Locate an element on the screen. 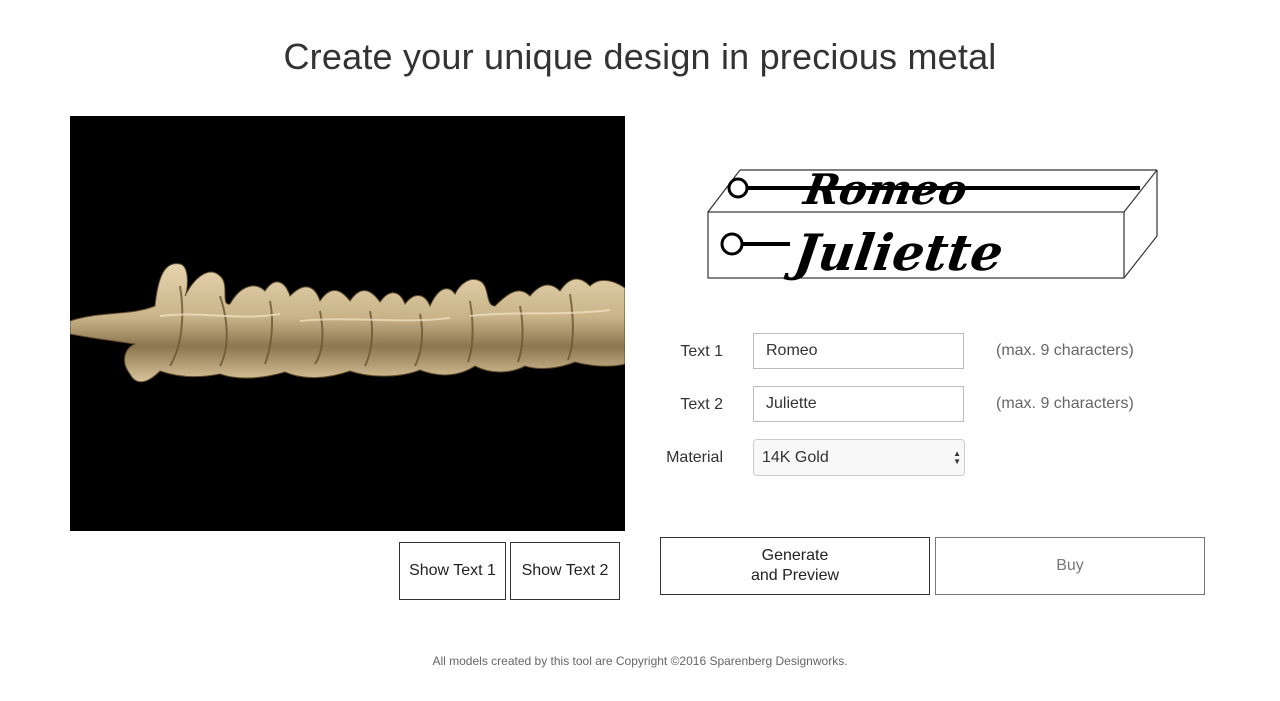 Image resolution: width=1280 pixels, height=701 pixels. gold-nameplate-render is located at coordinates (347, 323).